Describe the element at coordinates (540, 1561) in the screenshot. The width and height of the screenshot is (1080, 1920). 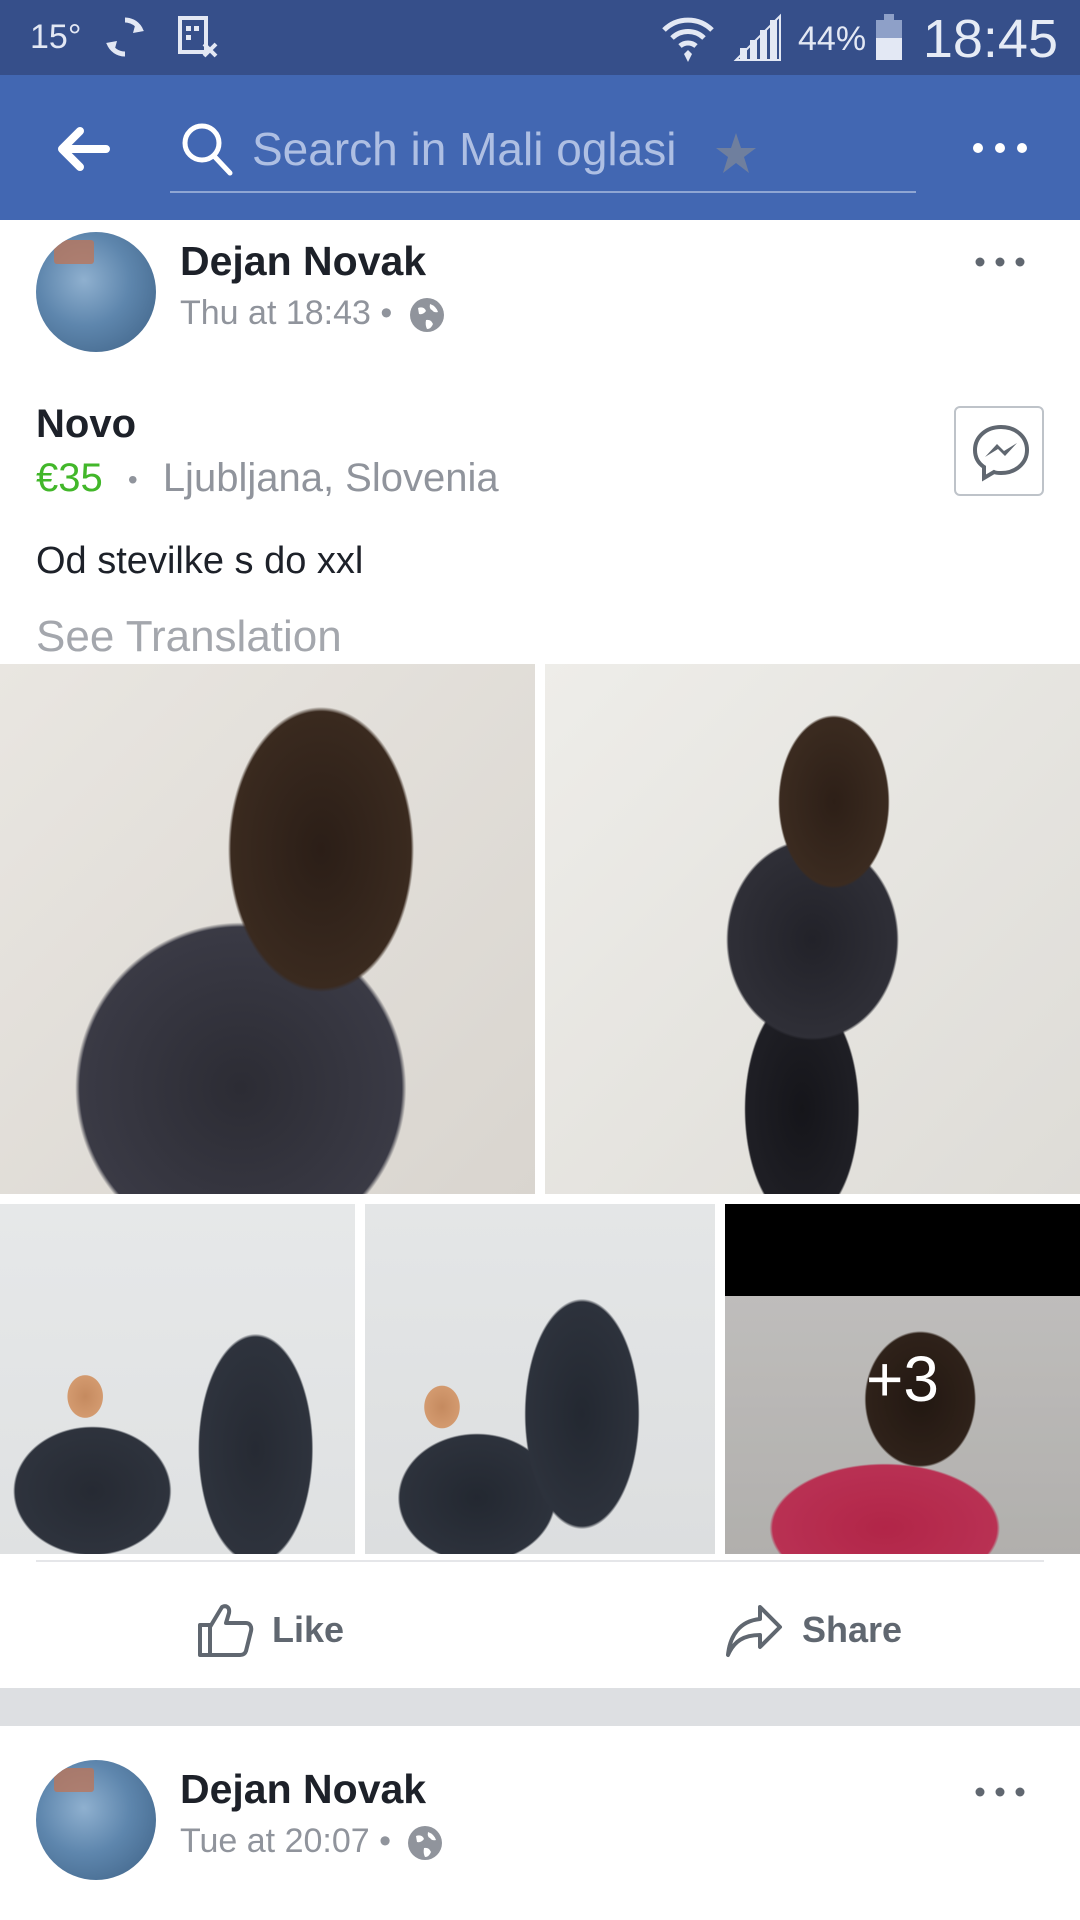
I see `divider` at that location.